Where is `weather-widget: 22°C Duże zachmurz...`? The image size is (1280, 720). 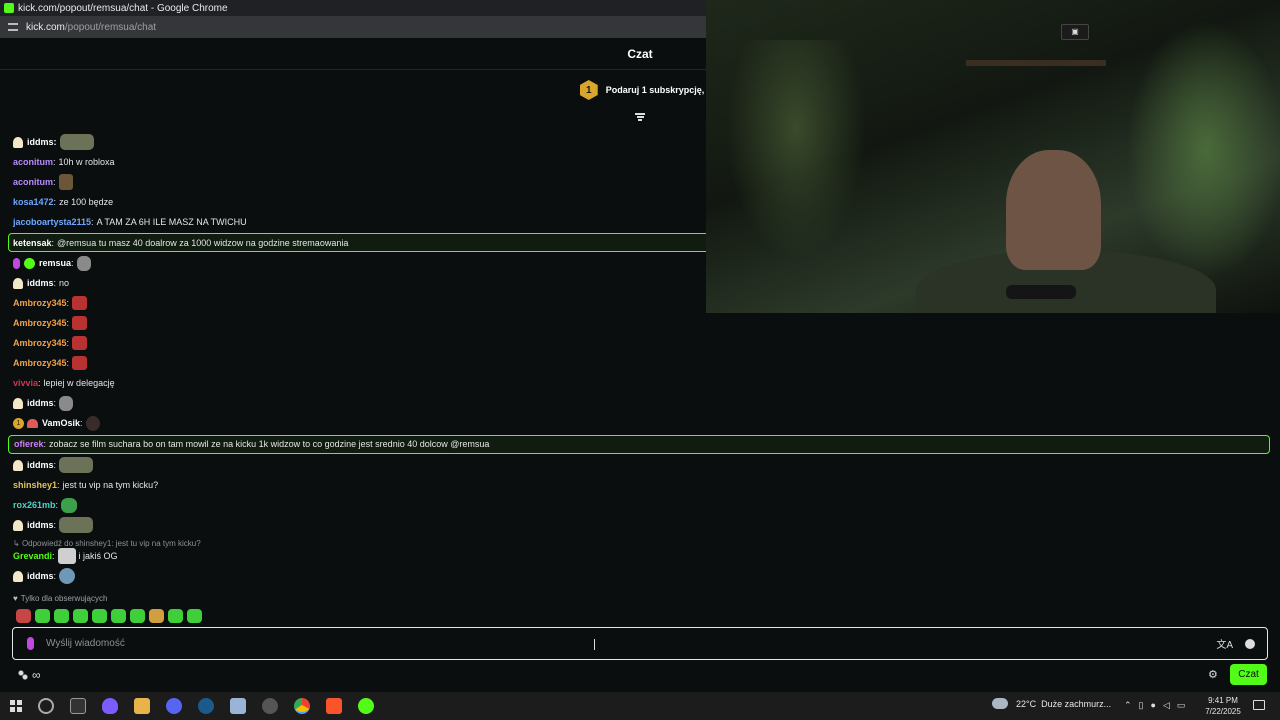 weather-widget: 22°C Duże zachmurz... is located at coordinates (1051, 703).